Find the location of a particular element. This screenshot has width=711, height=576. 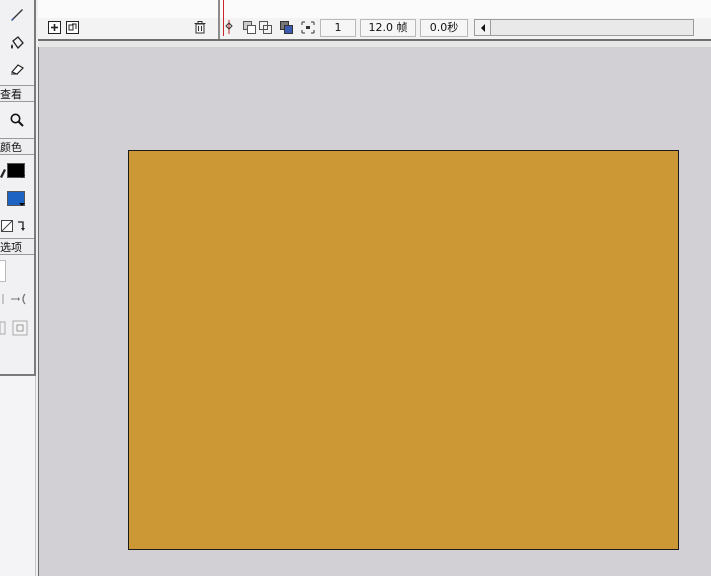

brush-mode-dropdown is located at coordinates (3, 271).